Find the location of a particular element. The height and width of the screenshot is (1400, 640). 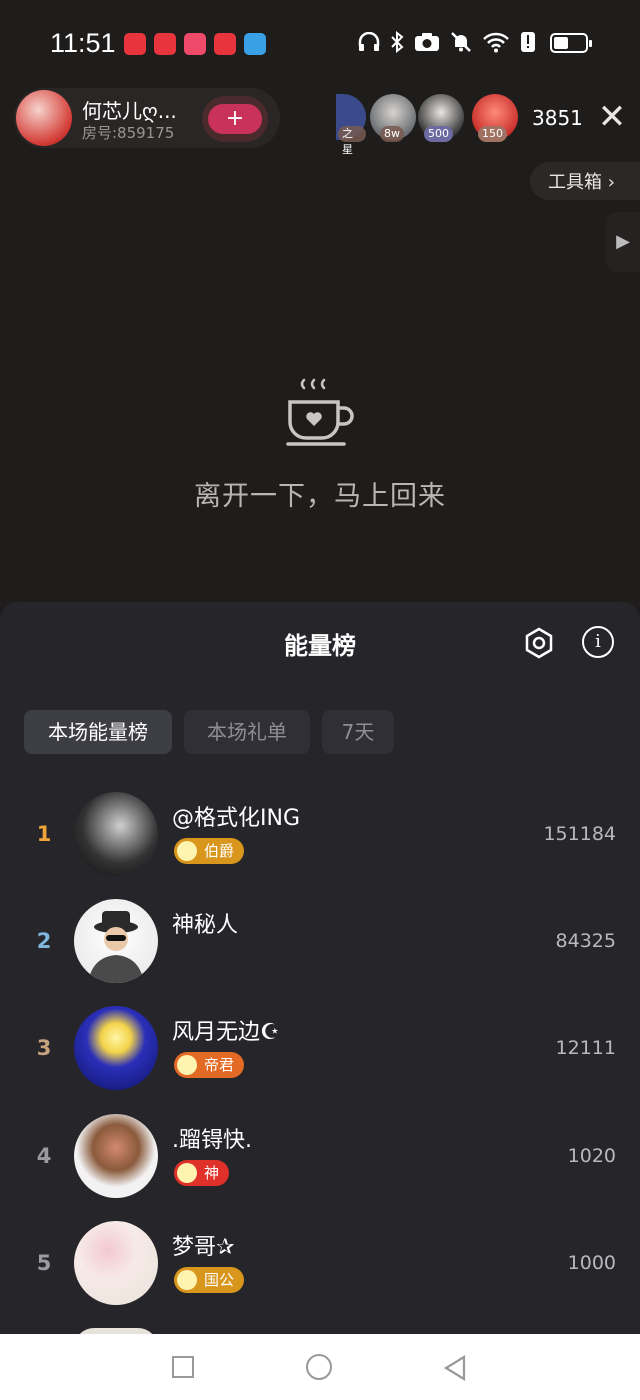

back-icon is located at coordinates (455, 1368).